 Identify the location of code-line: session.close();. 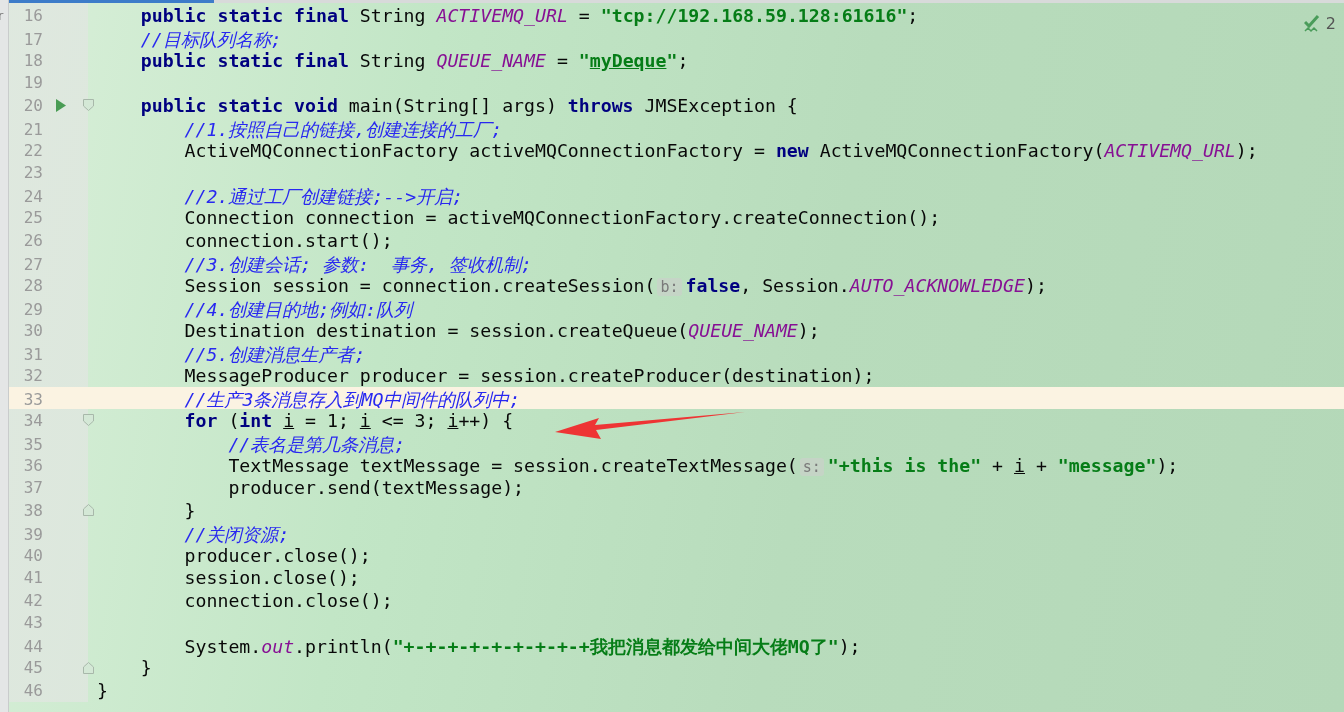
(271, 578).